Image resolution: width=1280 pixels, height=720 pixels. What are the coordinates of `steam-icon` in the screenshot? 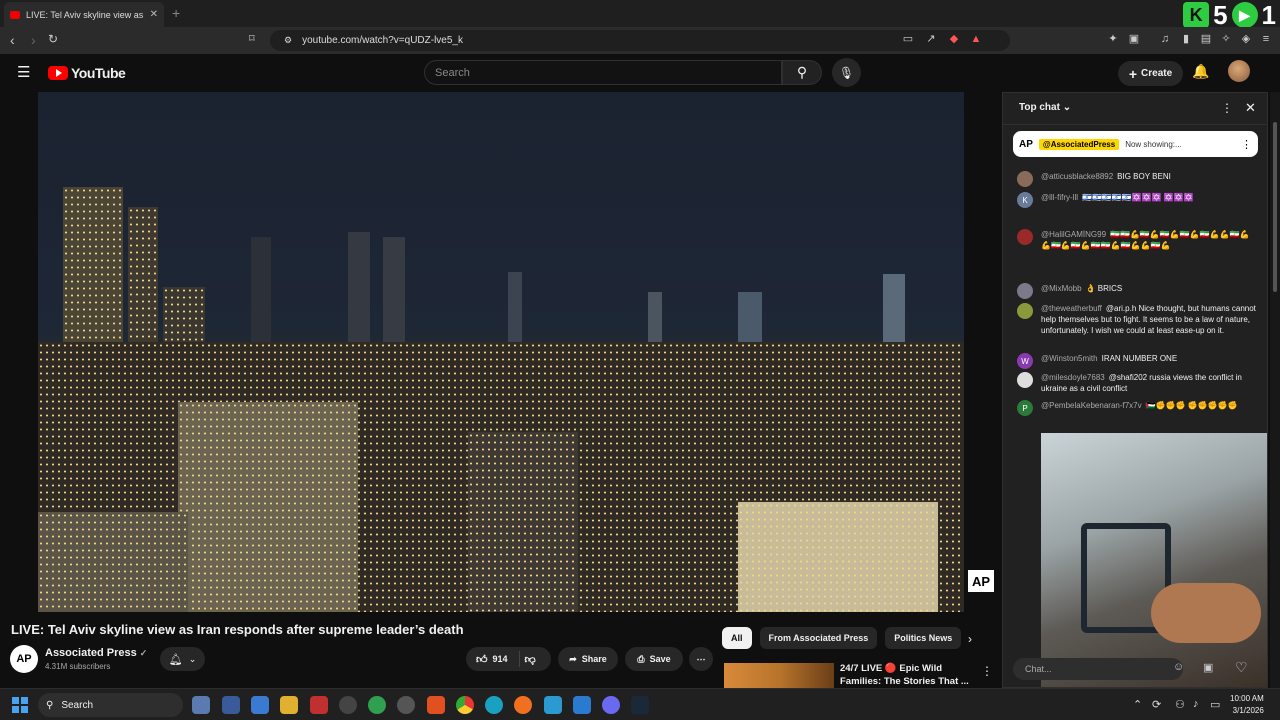 It's located at (640, 705).